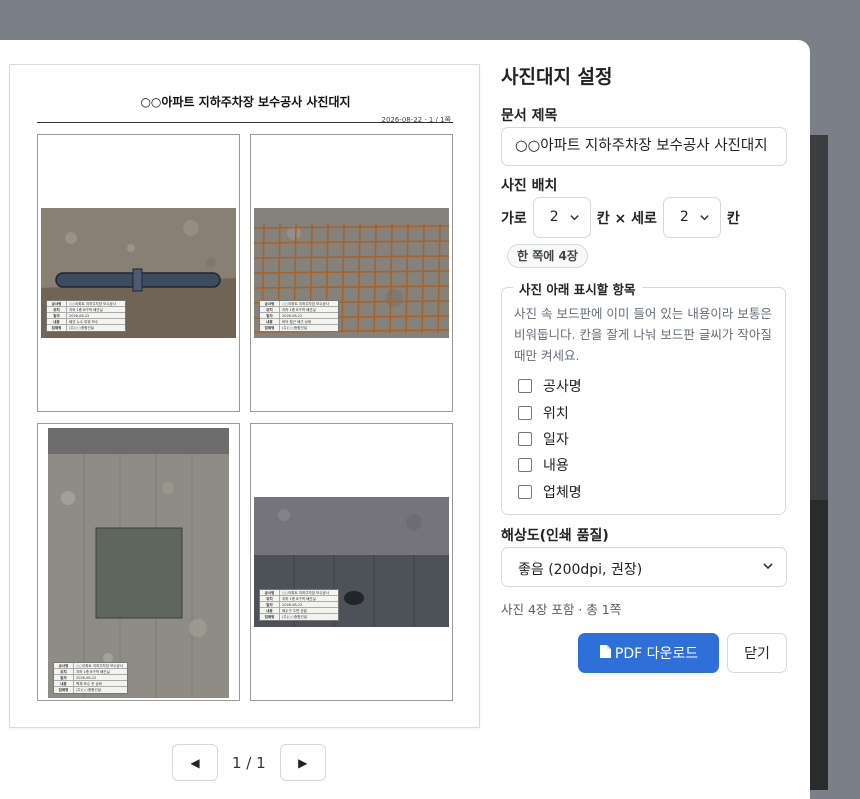 The width and height of the screenshot is (860, 799). I want to click on caption-checkbox-list: 공사명 위치 일자 내용 업체명, so click(550, 439).